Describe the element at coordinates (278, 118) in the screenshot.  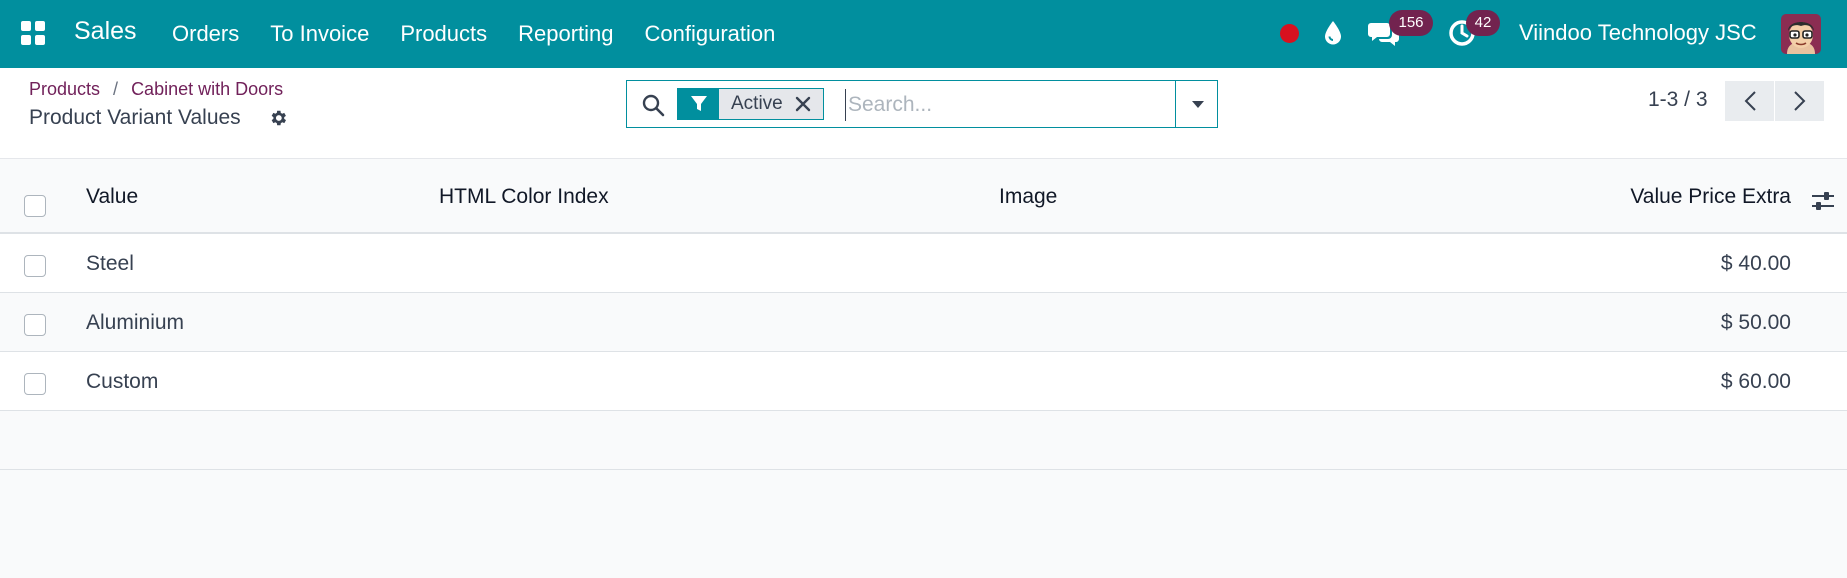
I see `gear-icon` at that location.